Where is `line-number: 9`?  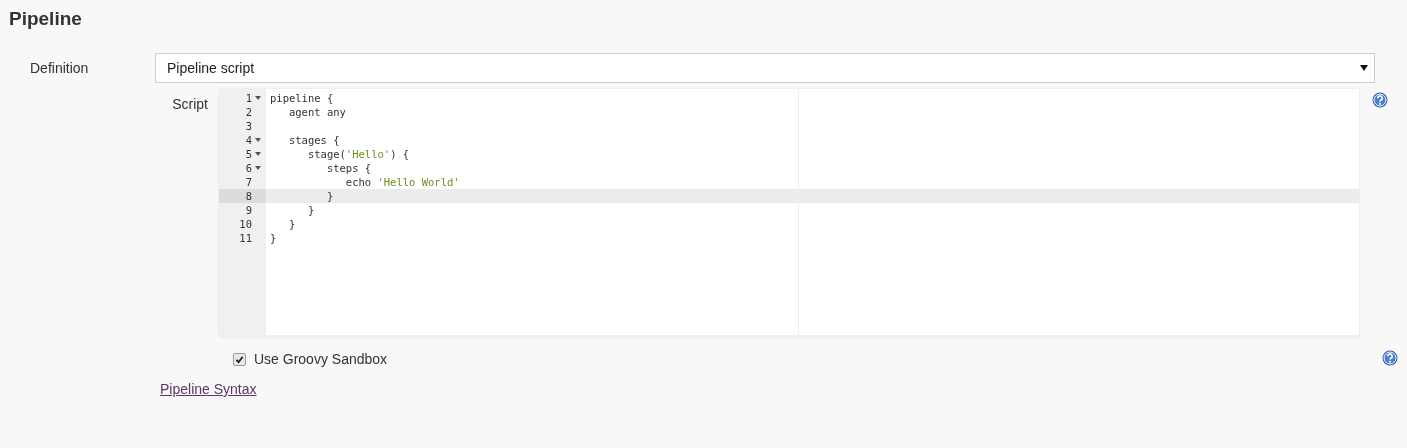 line-number: 9 is located at coordinates (248, 210).